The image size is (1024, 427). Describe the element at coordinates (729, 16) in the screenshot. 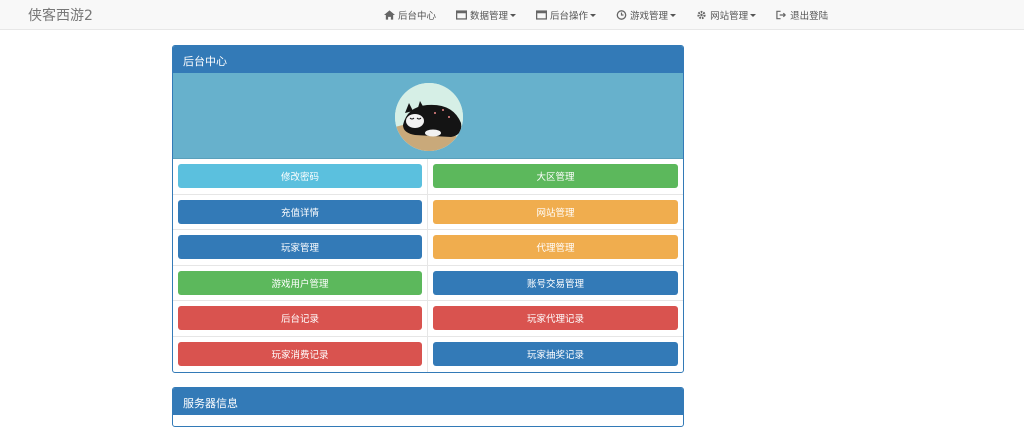

I see `nav-label: 网站管理` at that location.